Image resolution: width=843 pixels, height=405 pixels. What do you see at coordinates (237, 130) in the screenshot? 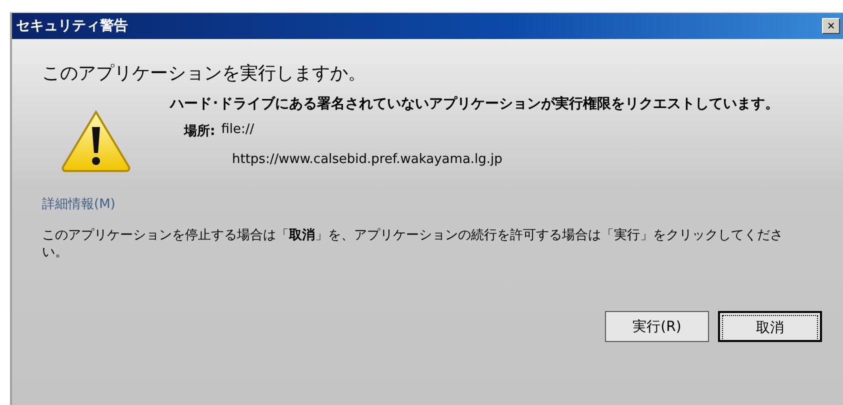
I see `location-value: file://` at bounding box center [237, 130].